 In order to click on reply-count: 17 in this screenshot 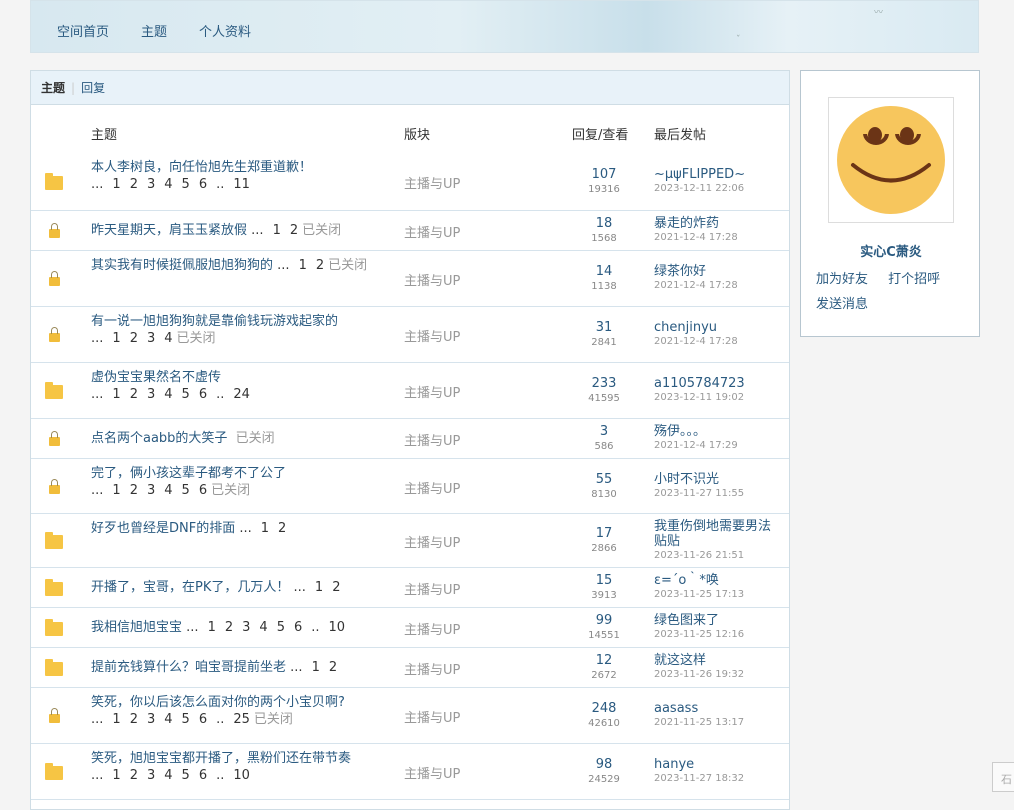, I will do `click(604, 534)`.